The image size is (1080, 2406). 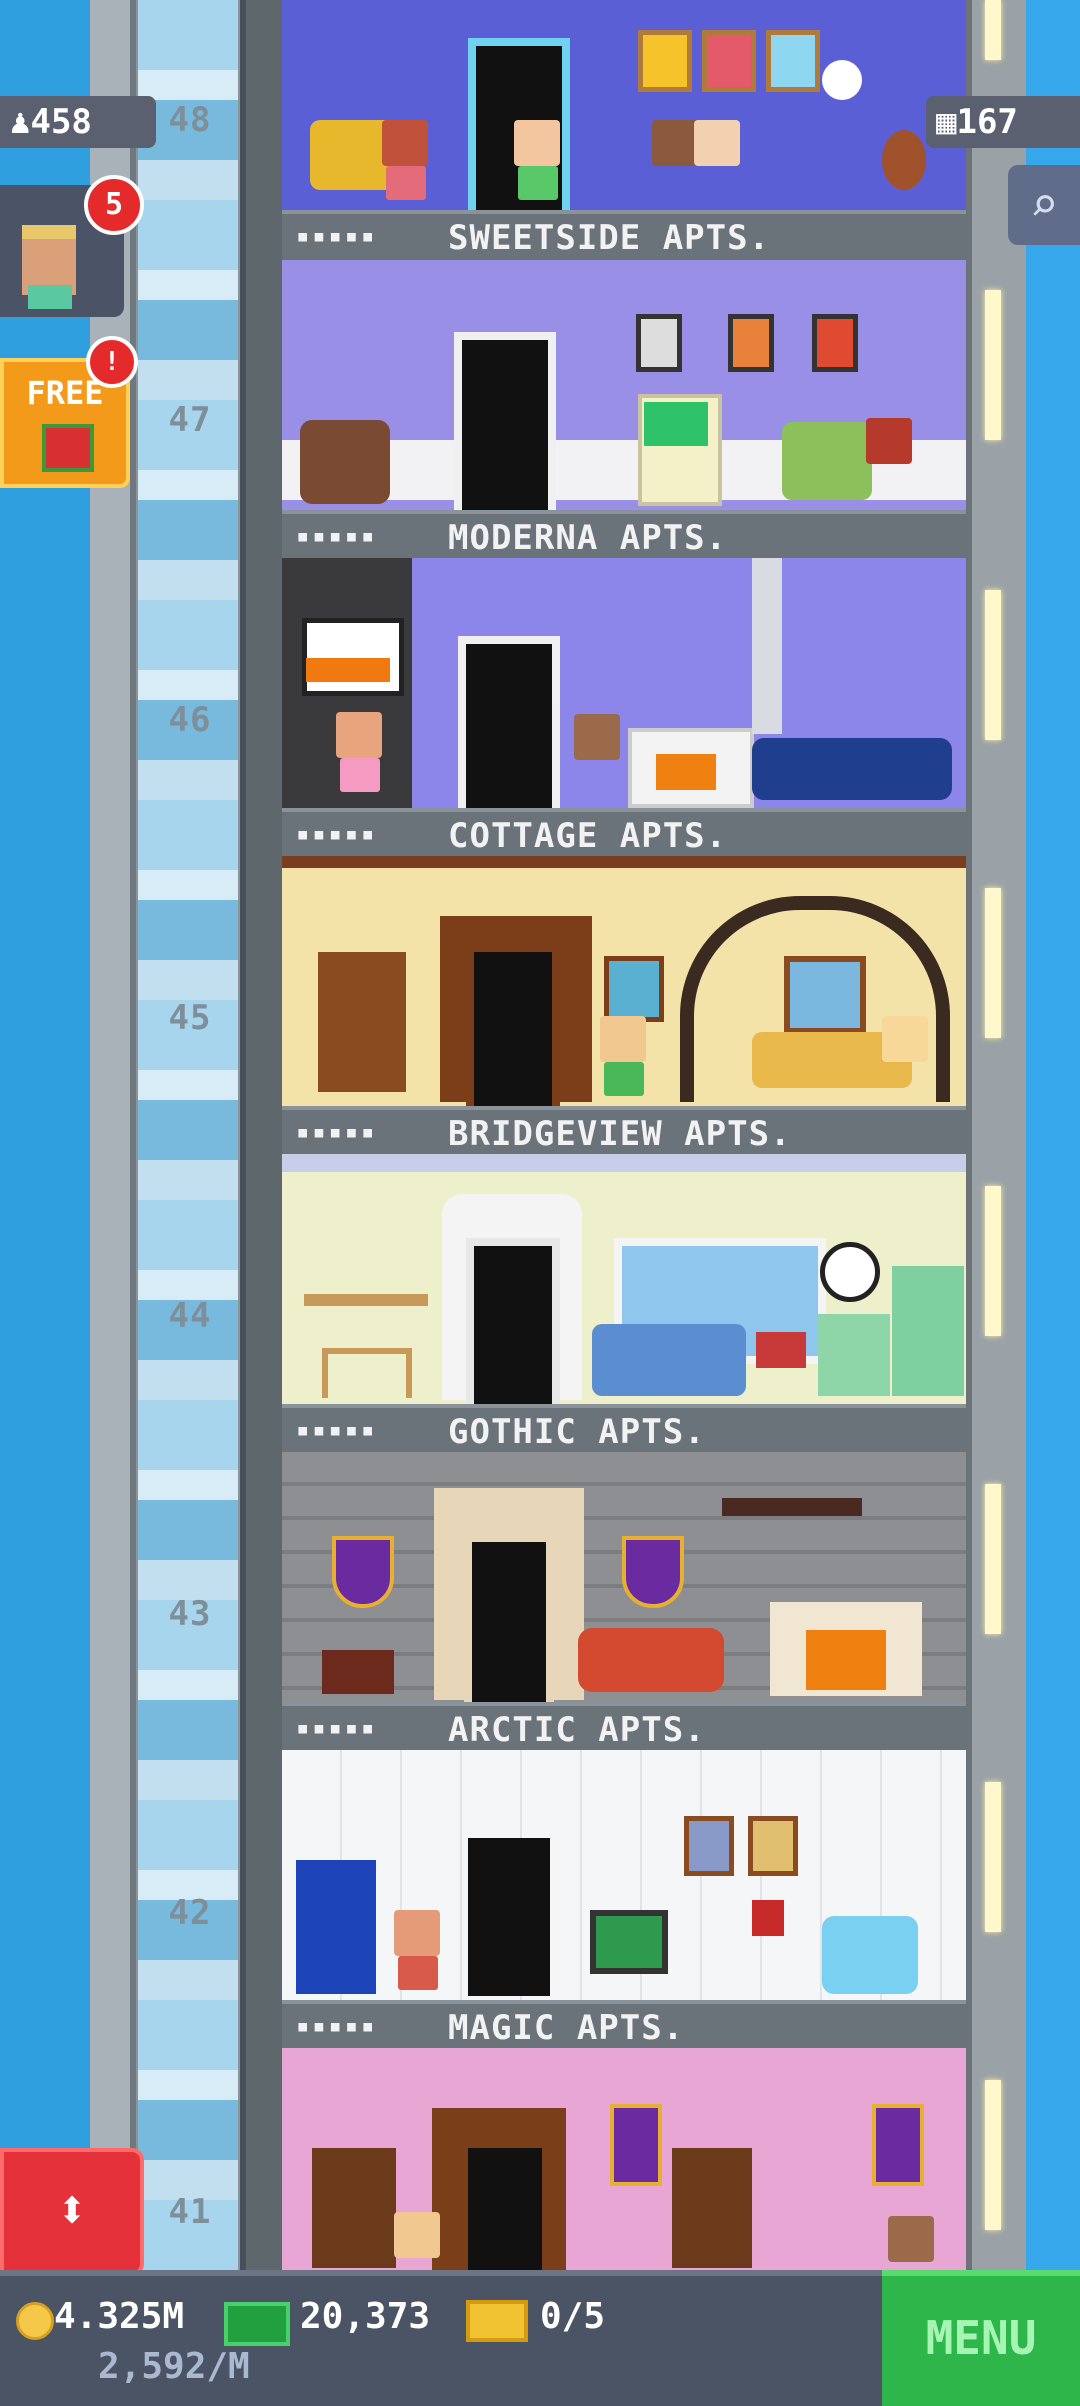 I want to click on fridge, so click(x=928, y=1331).